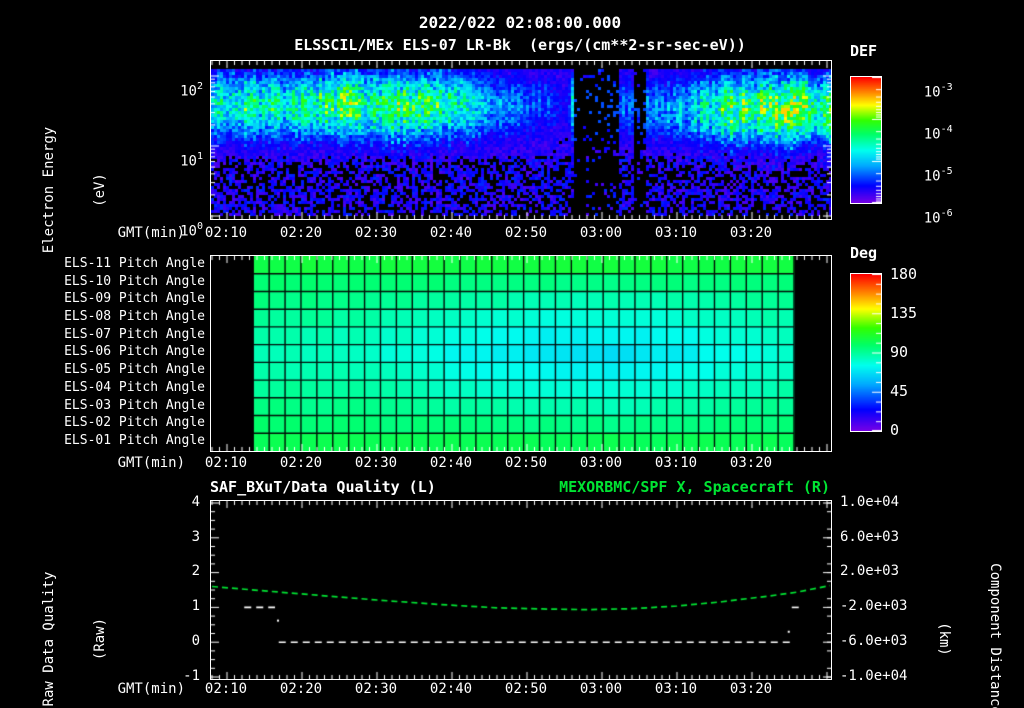  What do you see at coordinates (134, 369) in the screenshot?
I see `pitch-row-label: ELS-05 Pitch Angle` at bounding box center [134, 369].